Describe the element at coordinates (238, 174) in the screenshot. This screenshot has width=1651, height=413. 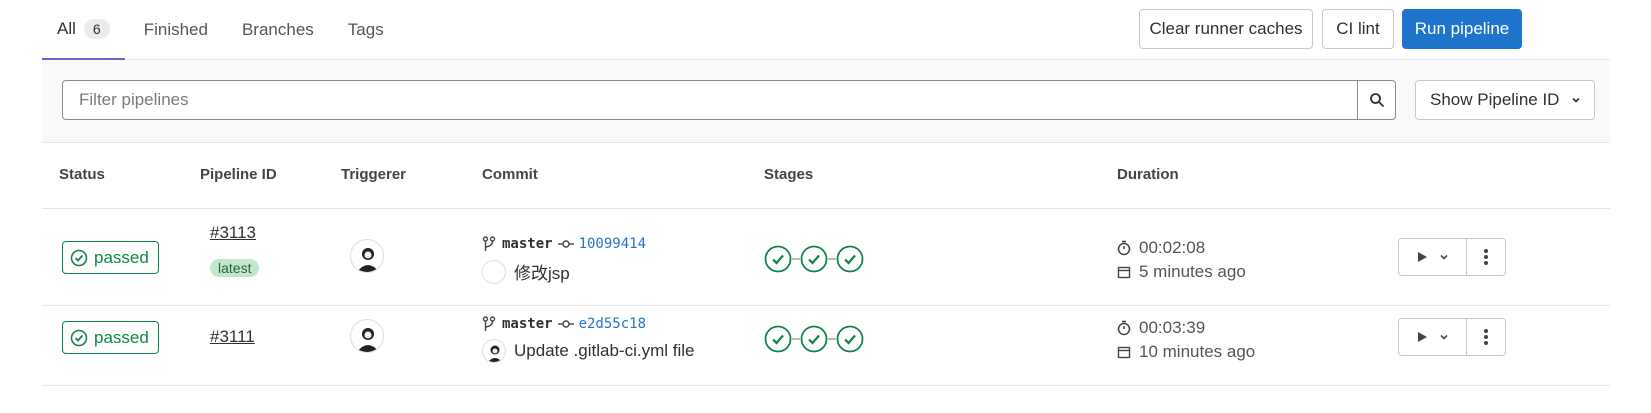
I see `column-pipeline-id: Pipeline ID` at that location.